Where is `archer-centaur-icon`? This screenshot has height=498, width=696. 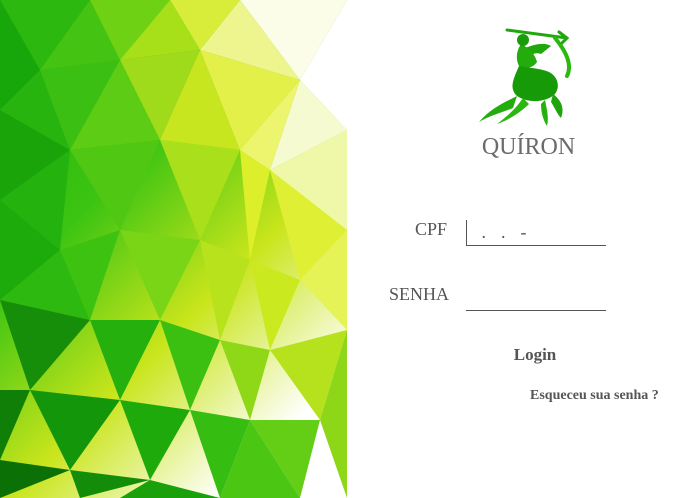
archer-centaur-icon is located at coordinates (527, 76).